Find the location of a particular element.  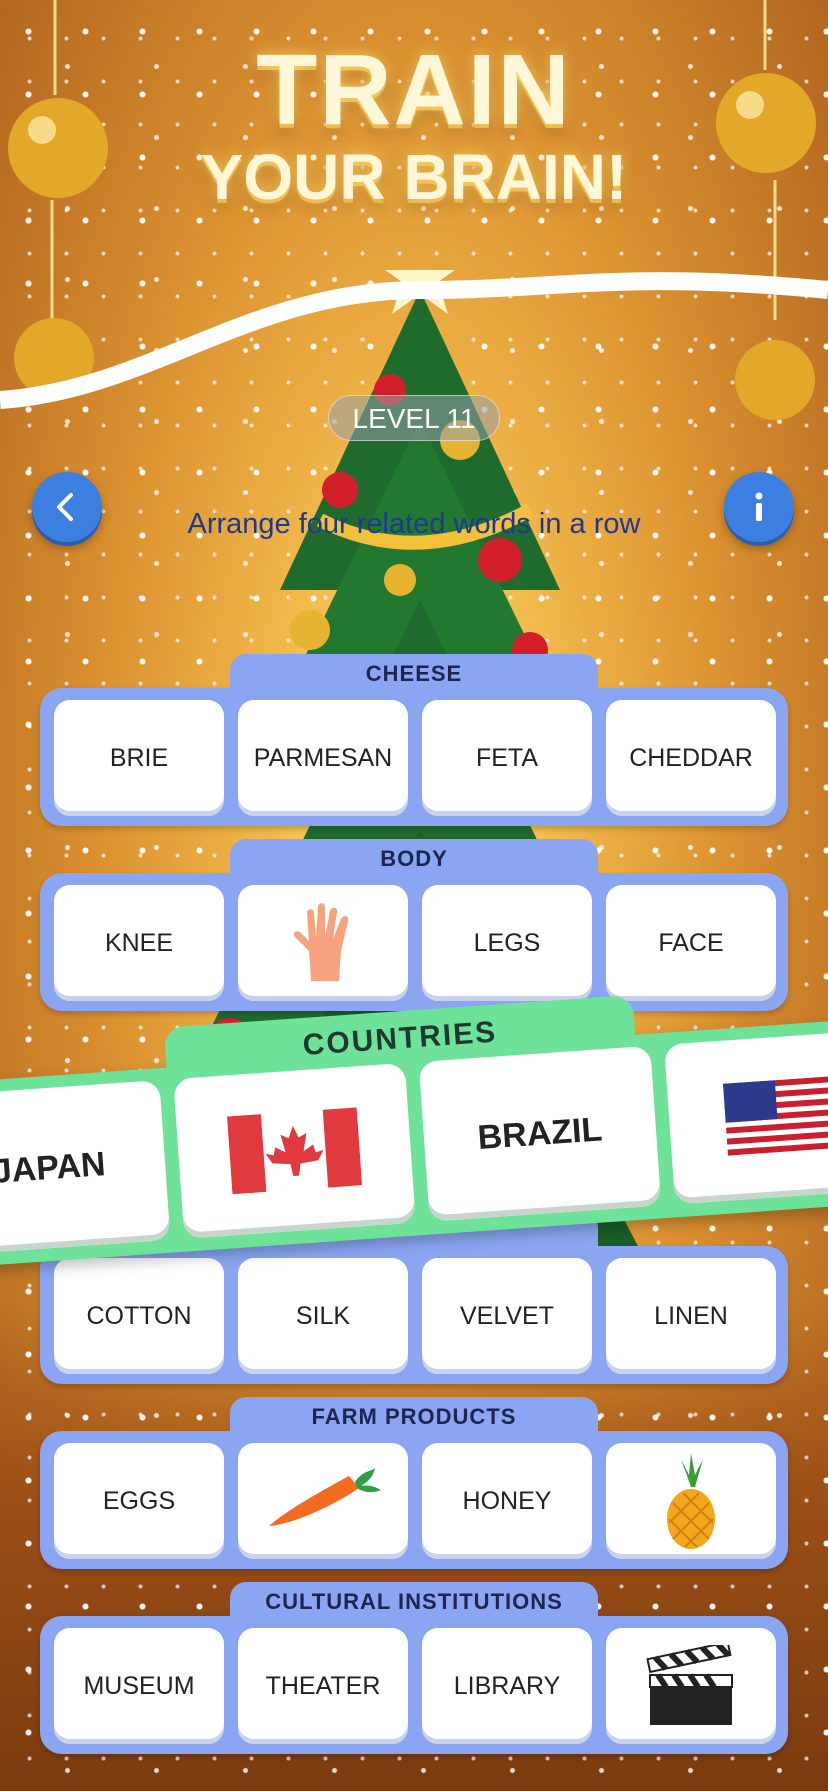

game-title: TRAIN YOUR BRAIN! is located at coordinates (414, 127).